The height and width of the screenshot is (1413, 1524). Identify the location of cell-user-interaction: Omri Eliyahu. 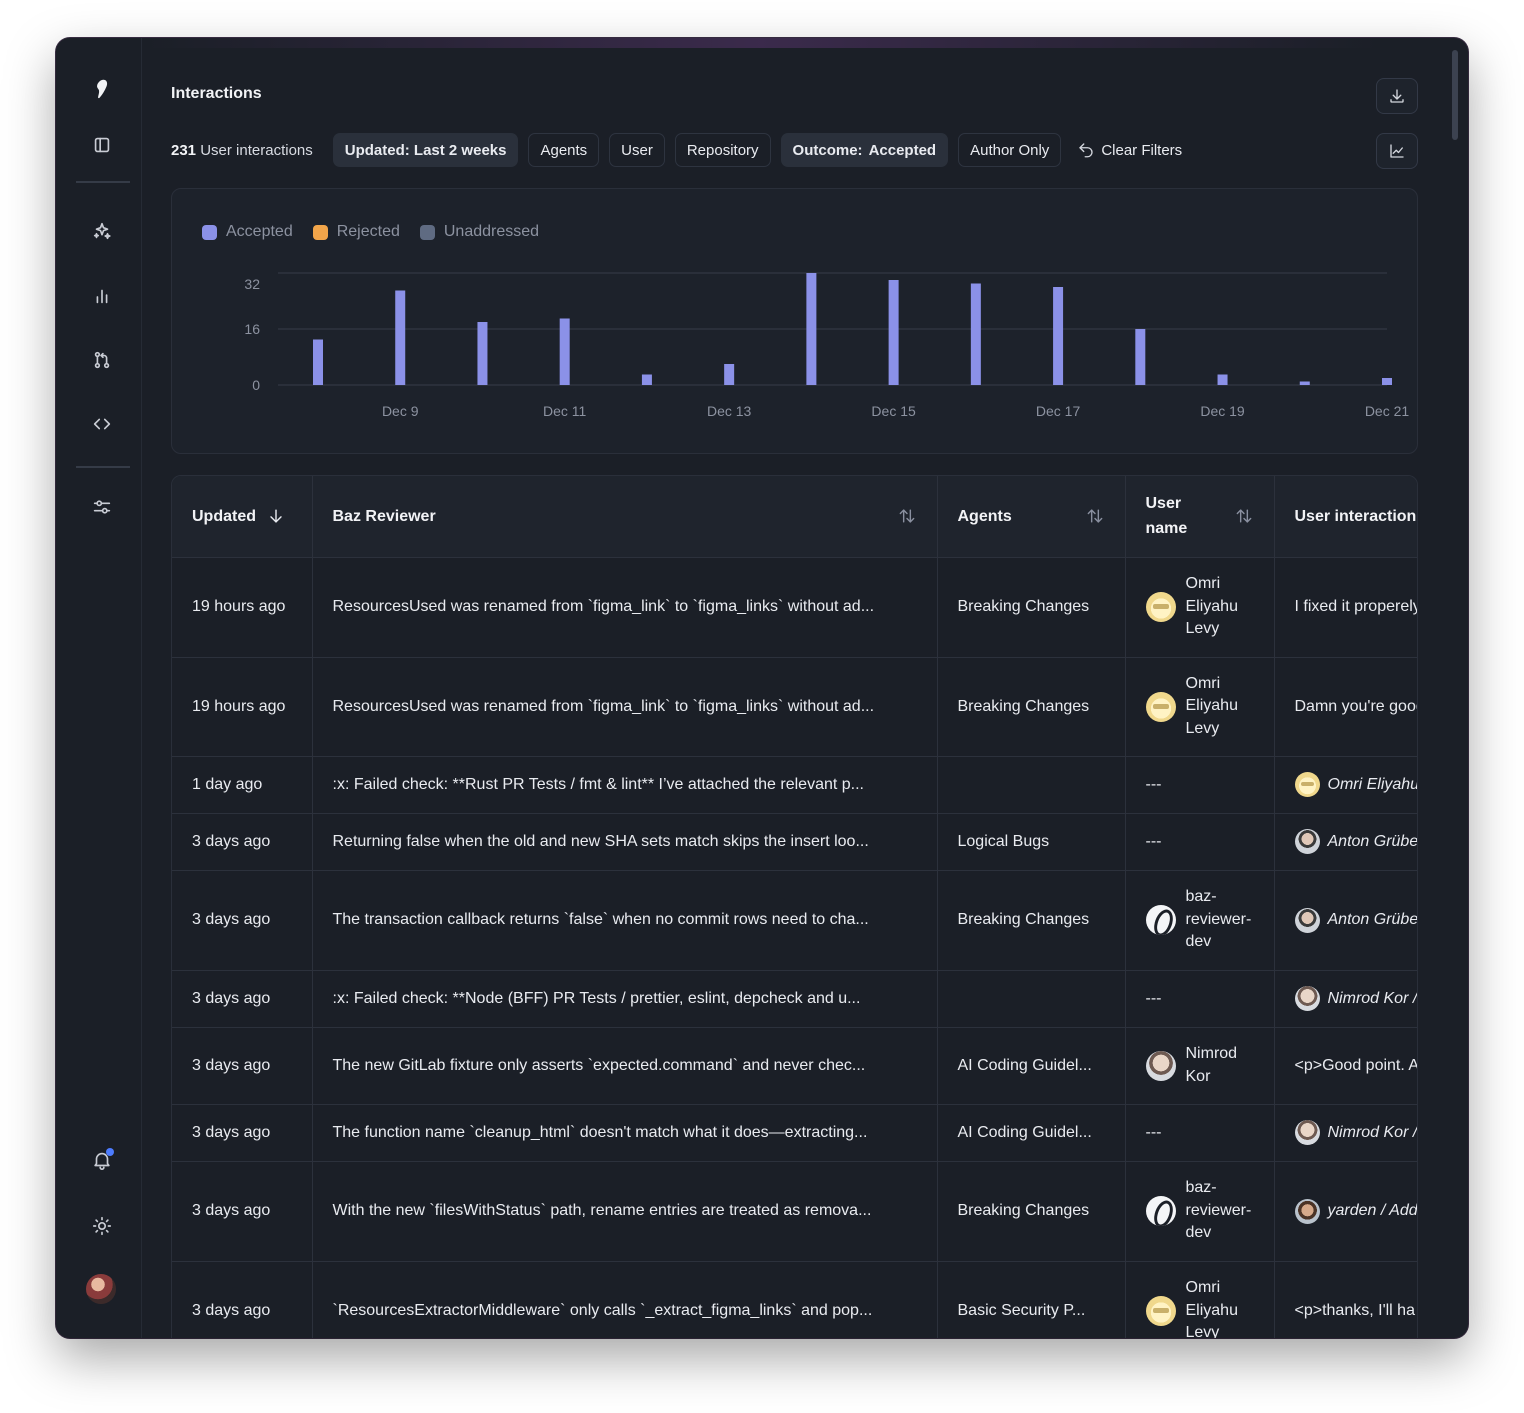
(1346, 785).